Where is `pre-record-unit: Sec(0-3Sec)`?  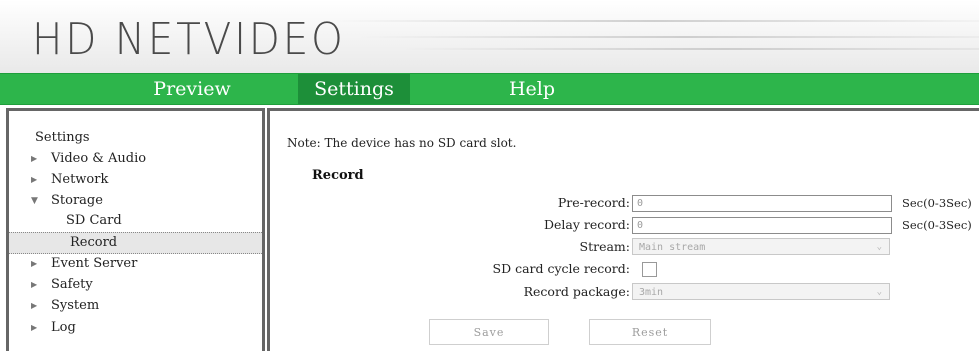 pre-record-unit: Sec(0-3Sec) is located at coordinates (937, 203).